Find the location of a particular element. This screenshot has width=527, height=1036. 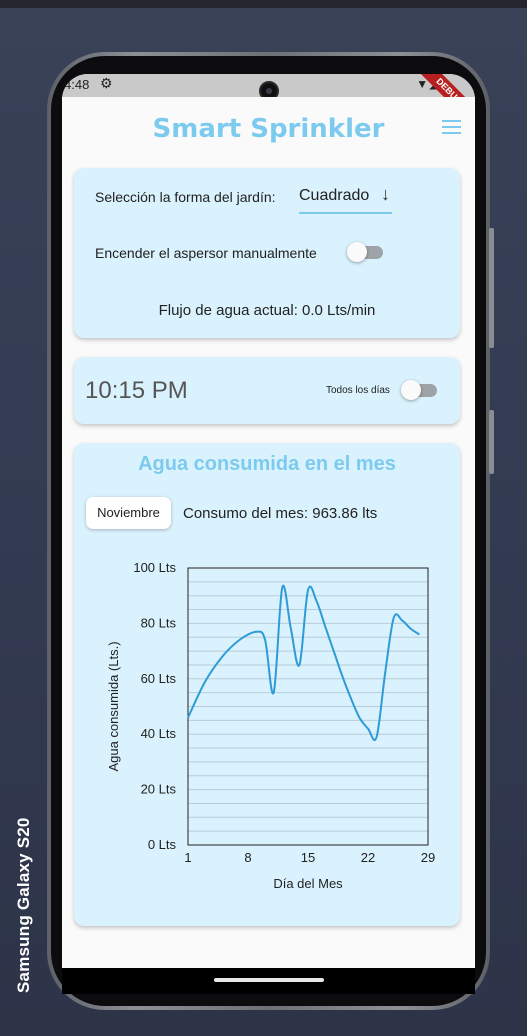

hamburger-menu-icon is located at coordinates (451, 129).